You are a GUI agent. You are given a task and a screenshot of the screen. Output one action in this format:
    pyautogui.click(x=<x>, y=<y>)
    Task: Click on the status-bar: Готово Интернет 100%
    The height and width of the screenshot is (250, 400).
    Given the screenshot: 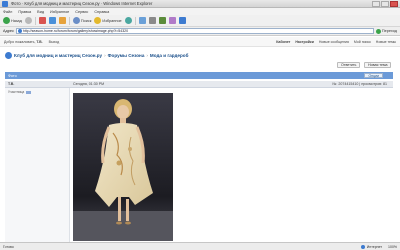 What is the action you would take?
    pyautogui.click(x=200, y=246)
    